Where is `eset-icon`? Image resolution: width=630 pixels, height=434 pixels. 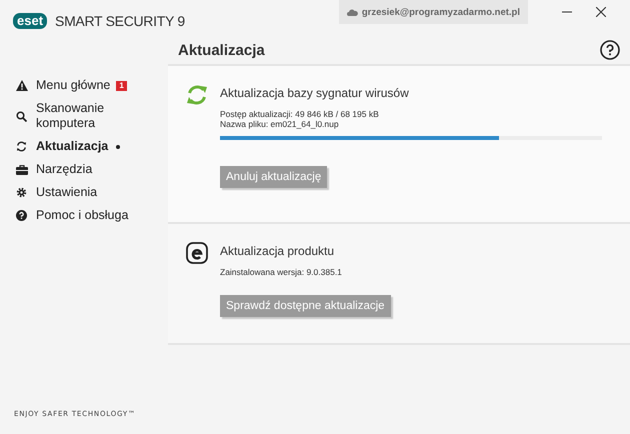 eset-icon is located at coordinates (197, 253).